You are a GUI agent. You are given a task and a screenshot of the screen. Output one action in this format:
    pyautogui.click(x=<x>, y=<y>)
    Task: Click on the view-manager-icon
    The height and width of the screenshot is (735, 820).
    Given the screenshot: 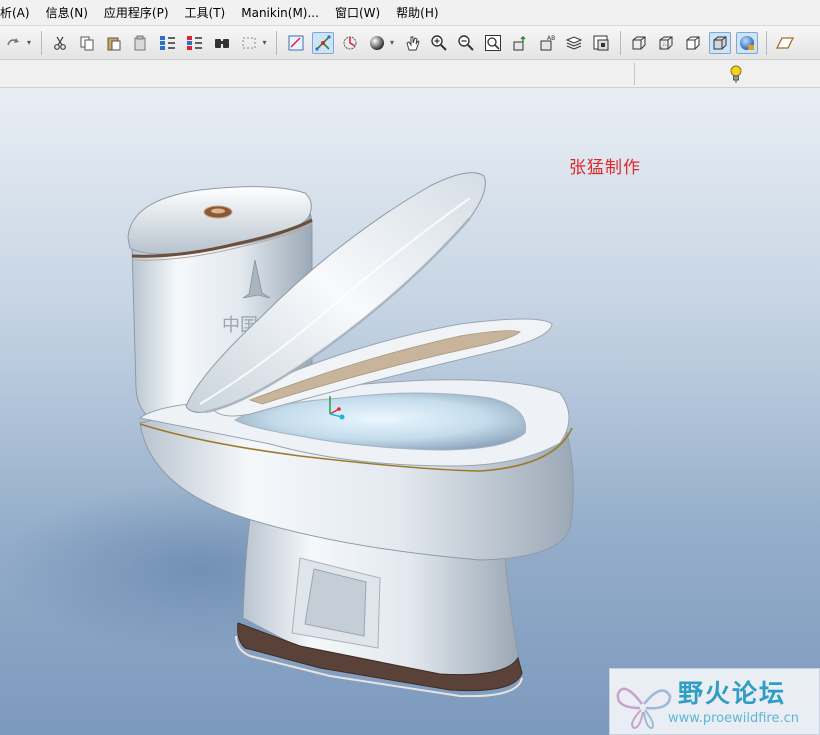 What is the action you would take?
    pyautogui.click(x=520, y=43)
    